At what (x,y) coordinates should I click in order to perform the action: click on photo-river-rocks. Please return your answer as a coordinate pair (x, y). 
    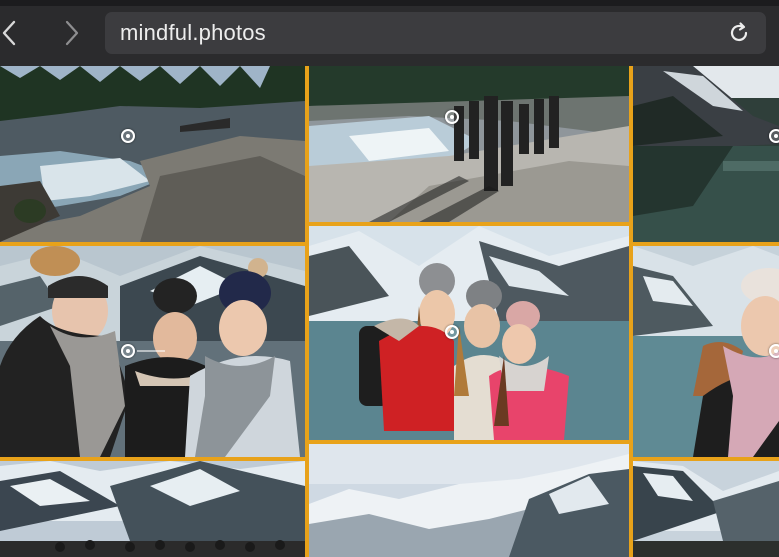
    Looking at the image, I should click on (152, 154).